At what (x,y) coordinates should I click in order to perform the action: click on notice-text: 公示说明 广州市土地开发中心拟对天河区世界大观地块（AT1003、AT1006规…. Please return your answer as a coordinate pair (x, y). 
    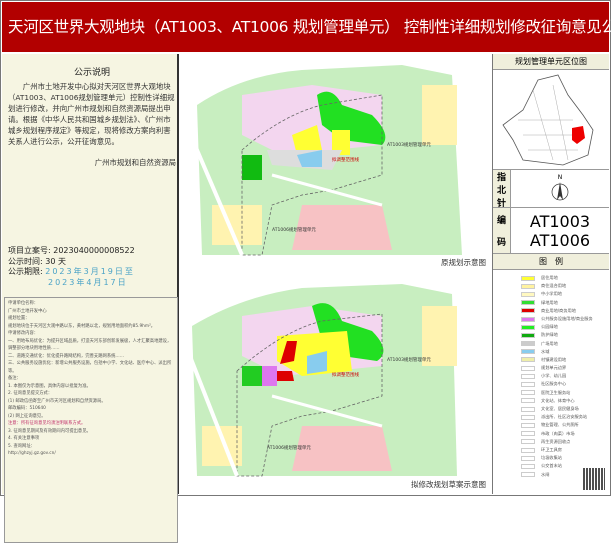
    Looking at the image, I should click on (92, 118).